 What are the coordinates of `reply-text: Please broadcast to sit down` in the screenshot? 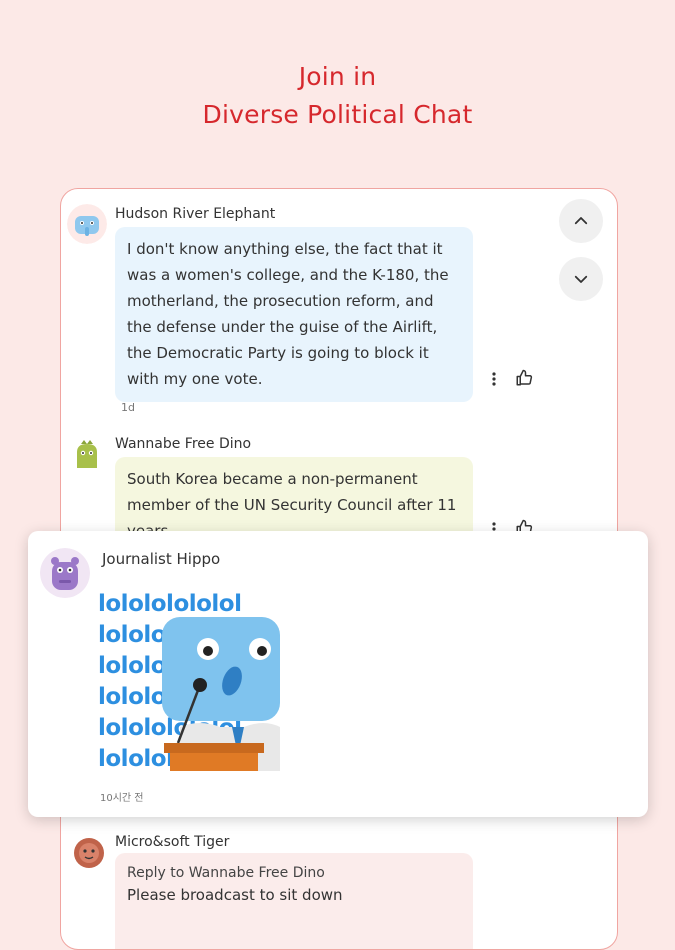 It's located at (235, 895).